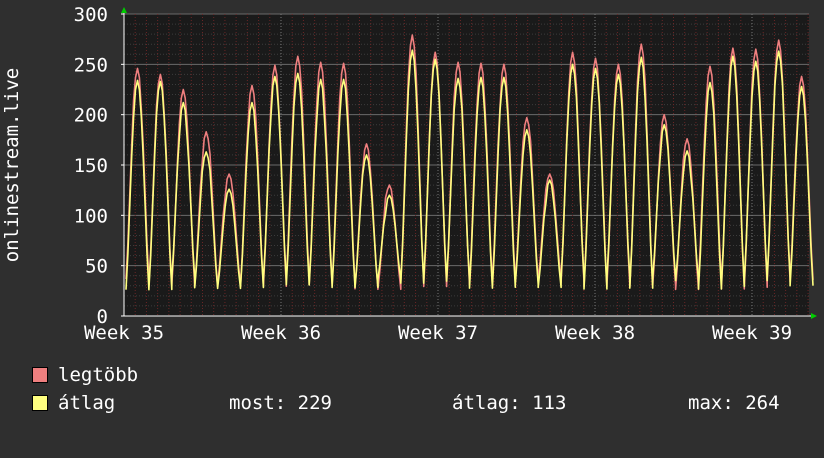 This screenshot has width=824, height=458. I want to click on stat-most: most: 229, so click(280, 403).